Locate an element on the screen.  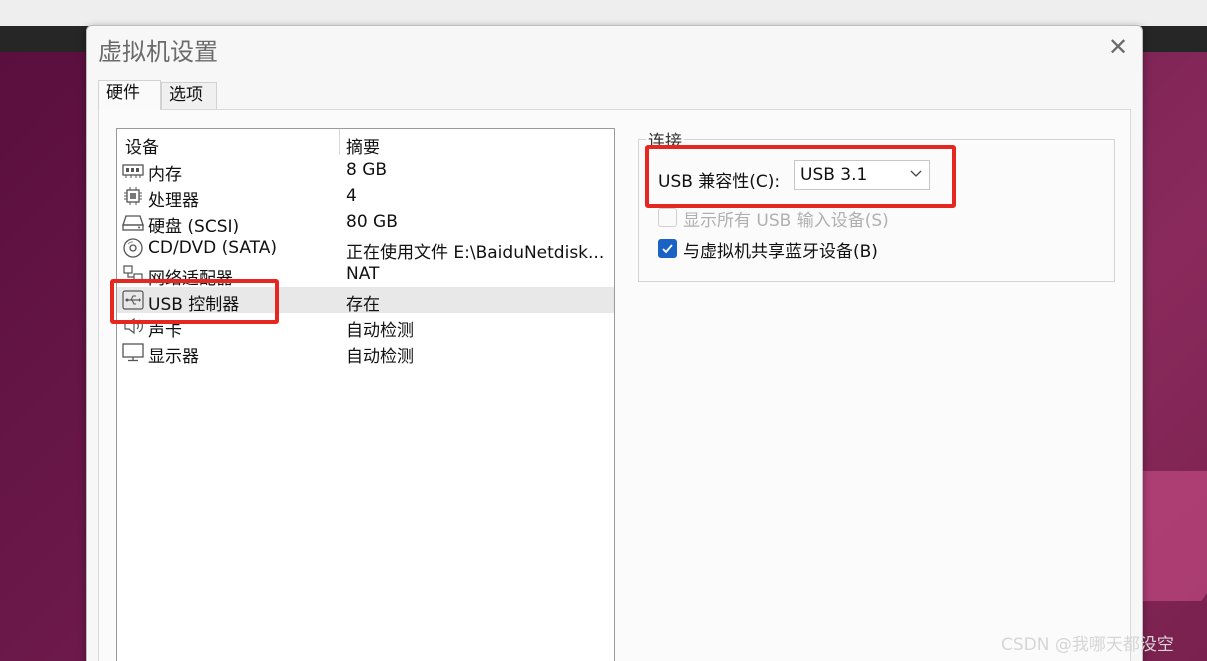
processor-icon is located at coordinates (133, 196).